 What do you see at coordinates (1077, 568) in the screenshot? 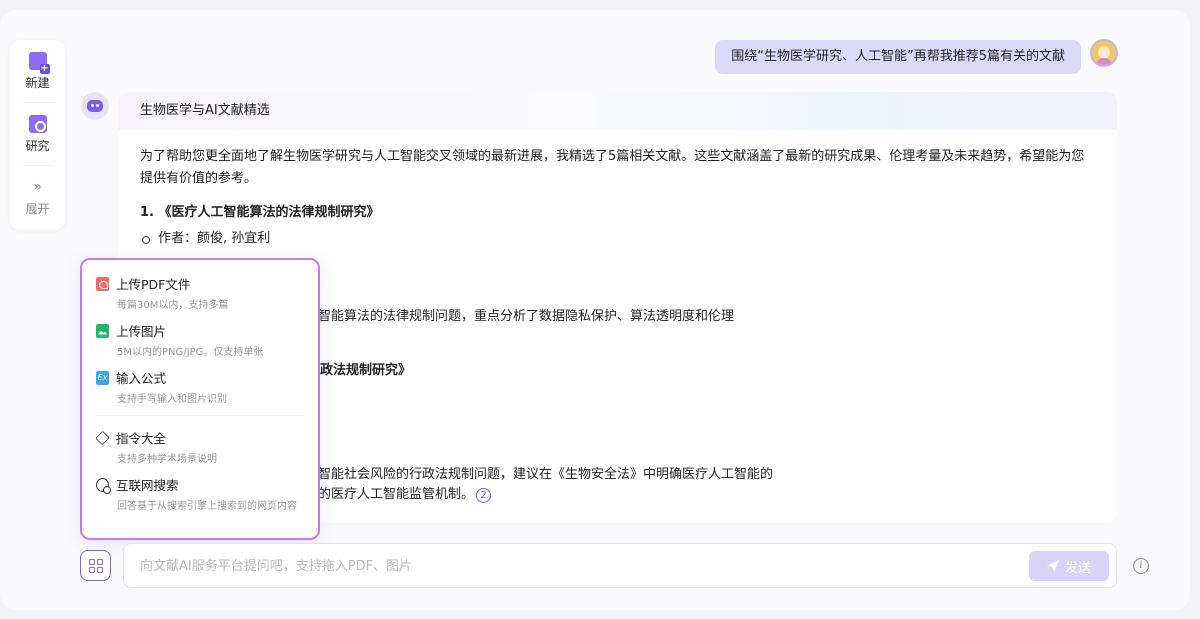
I see `send-button-label: 发送` at bounding box center [1077, 568].